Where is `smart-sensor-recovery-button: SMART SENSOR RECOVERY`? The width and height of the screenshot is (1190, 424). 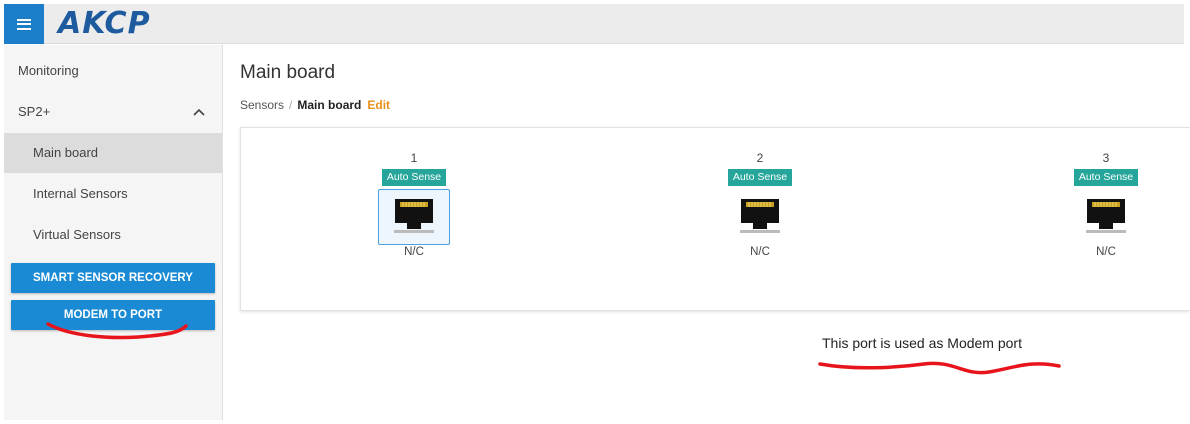
smart-sensor-recovery-button: SMART SENSOR RECOVERY is located at coordinates (113, 278).